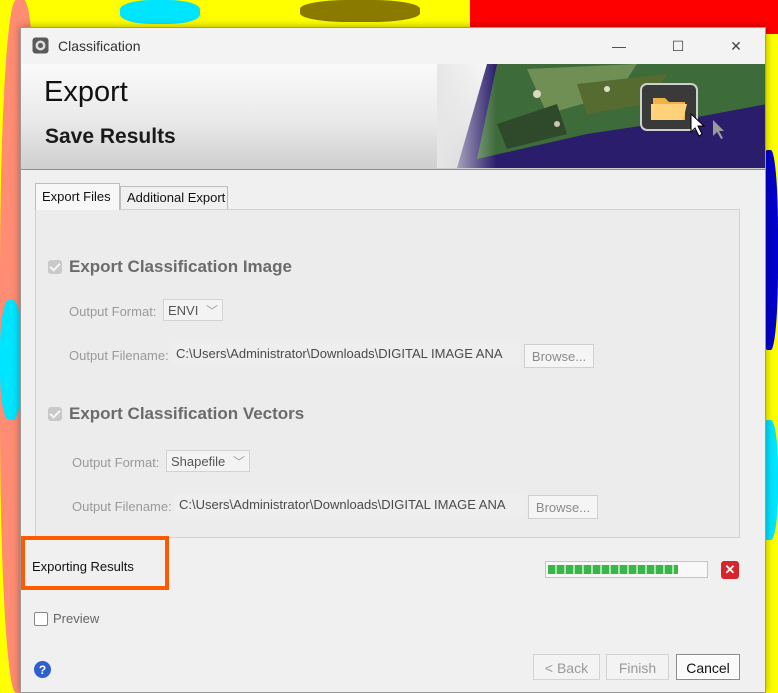 This screenshot has width=778, height=693. What do you see at coordinates (113, 311) in the screenshot?
I see `image-format-label: Output Format:` at bounding box center [113, 311].